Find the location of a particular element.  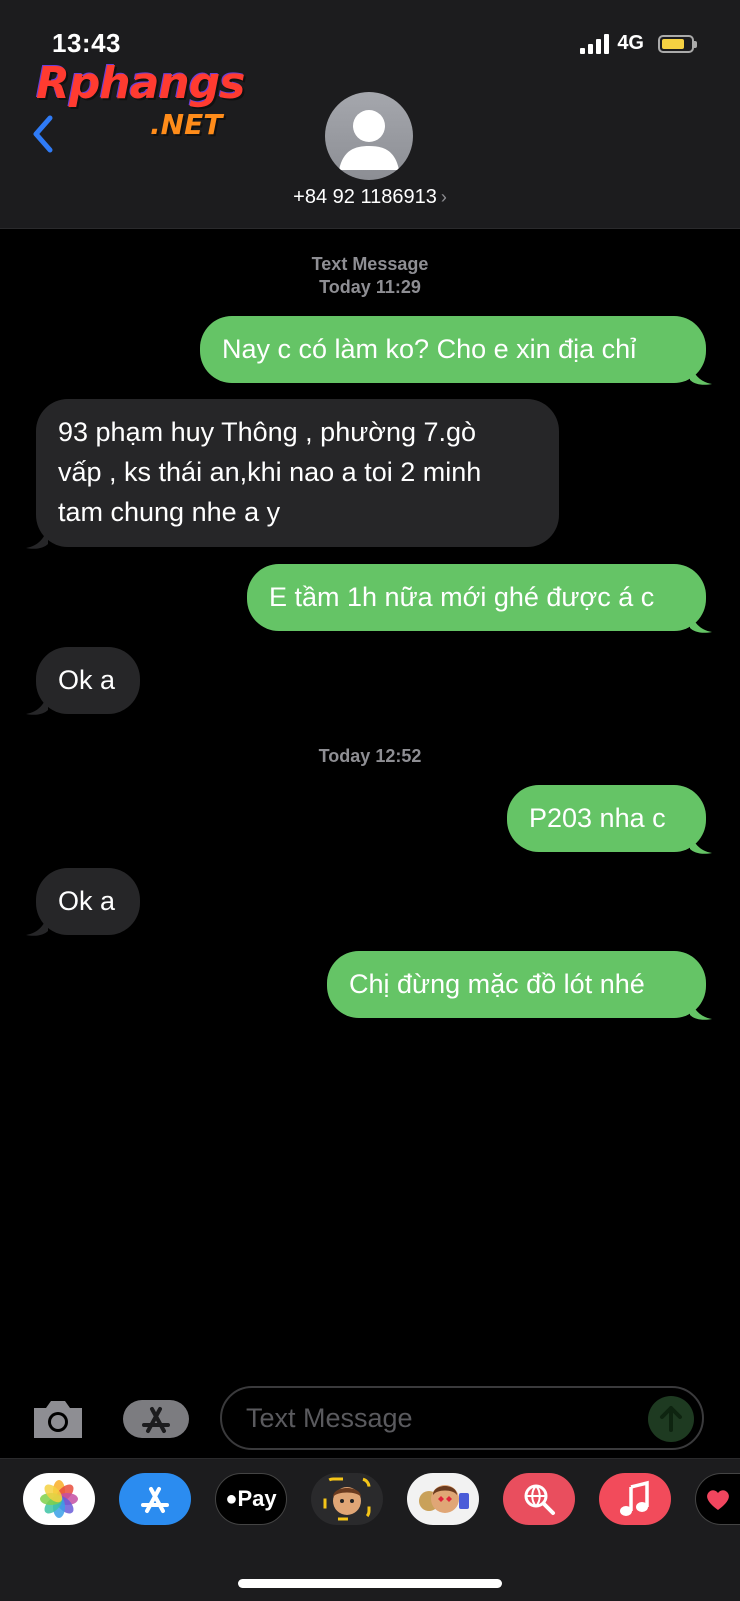

message-bubble-outgoing: Nay c có làm ko? Cho e xin địa chỉ is located at coordinates (453, 349).